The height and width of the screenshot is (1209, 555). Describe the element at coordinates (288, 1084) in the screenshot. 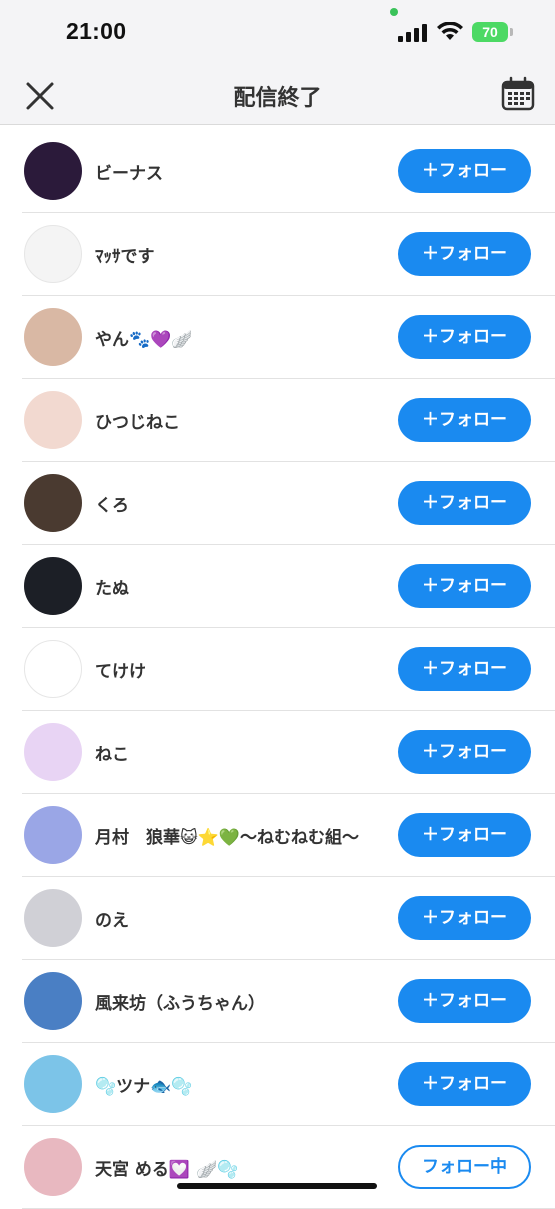

I see `user-row: 🫧ツナ🐟🫧 ＋フォロー` at that location.